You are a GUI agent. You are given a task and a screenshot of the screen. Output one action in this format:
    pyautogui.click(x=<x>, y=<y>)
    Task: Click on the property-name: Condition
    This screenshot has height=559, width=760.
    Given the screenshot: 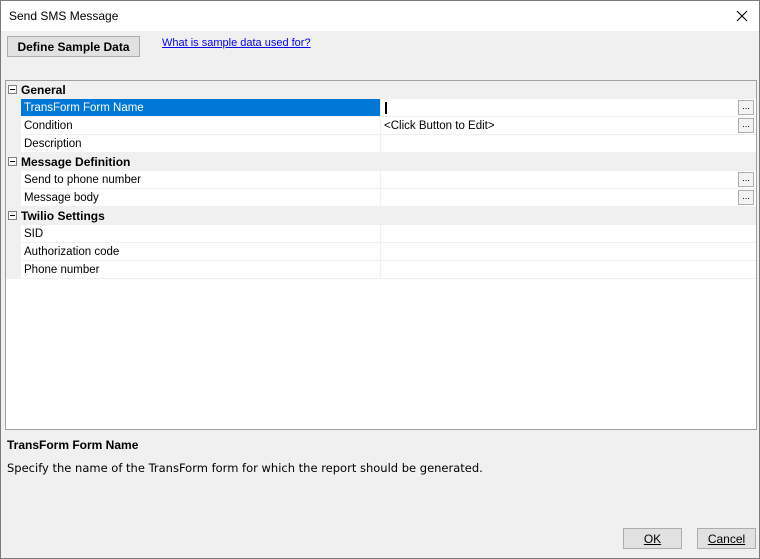 What is the action you would take?
    pyautogui.click(x=200, y=126)
    